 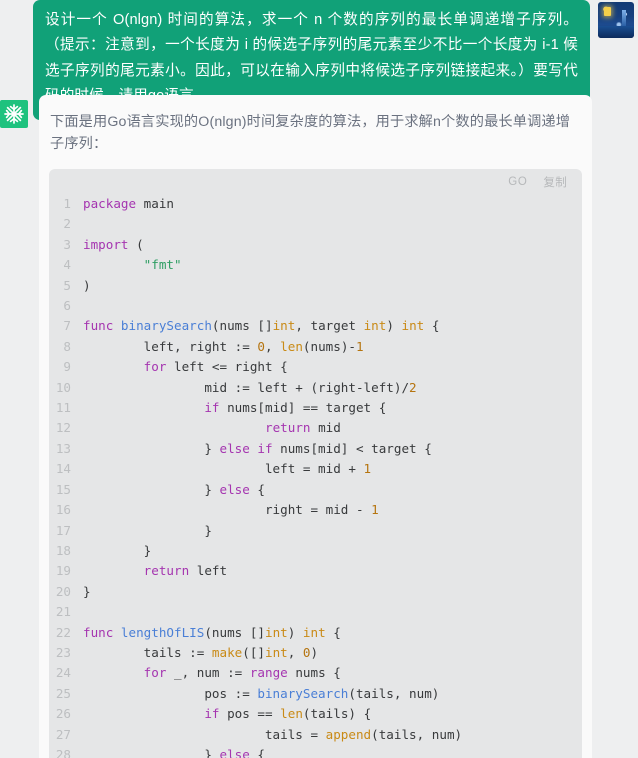 I want to click on code-line-text: mid := left + (right-left)/2, so click(x=250, y=387).